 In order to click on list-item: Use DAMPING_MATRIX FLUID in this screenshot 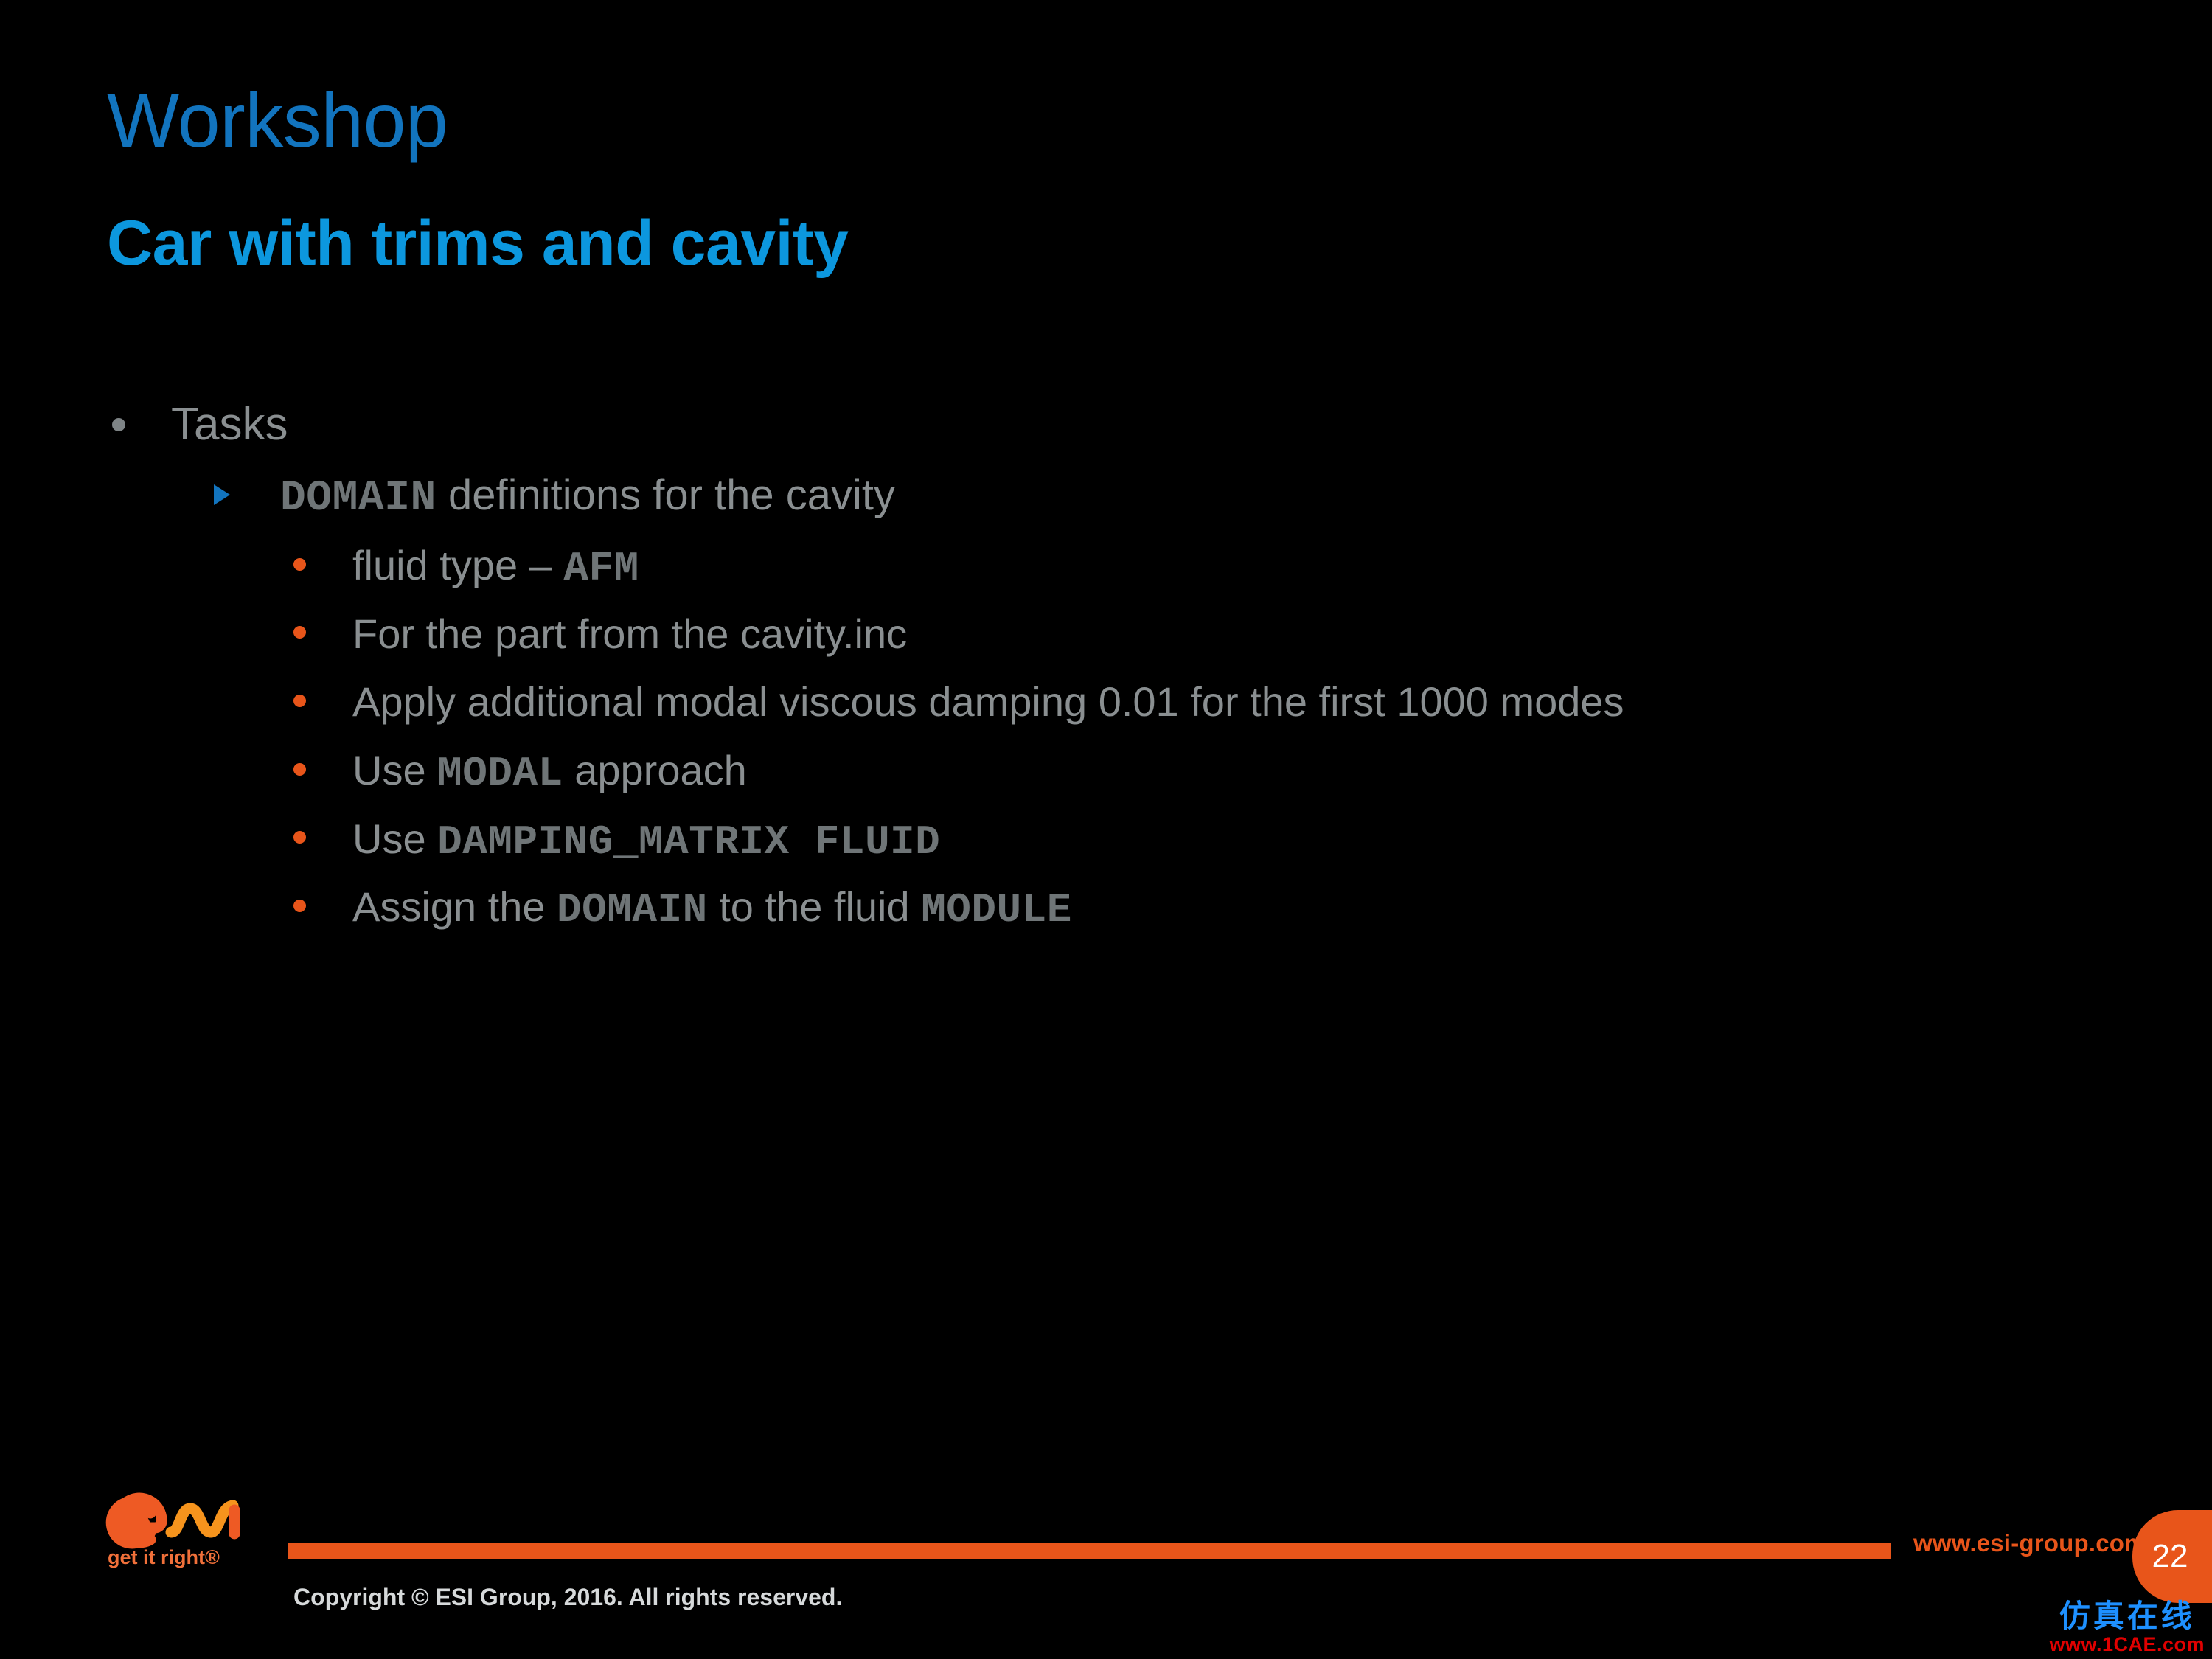, I will do `click(1106, 841)`.